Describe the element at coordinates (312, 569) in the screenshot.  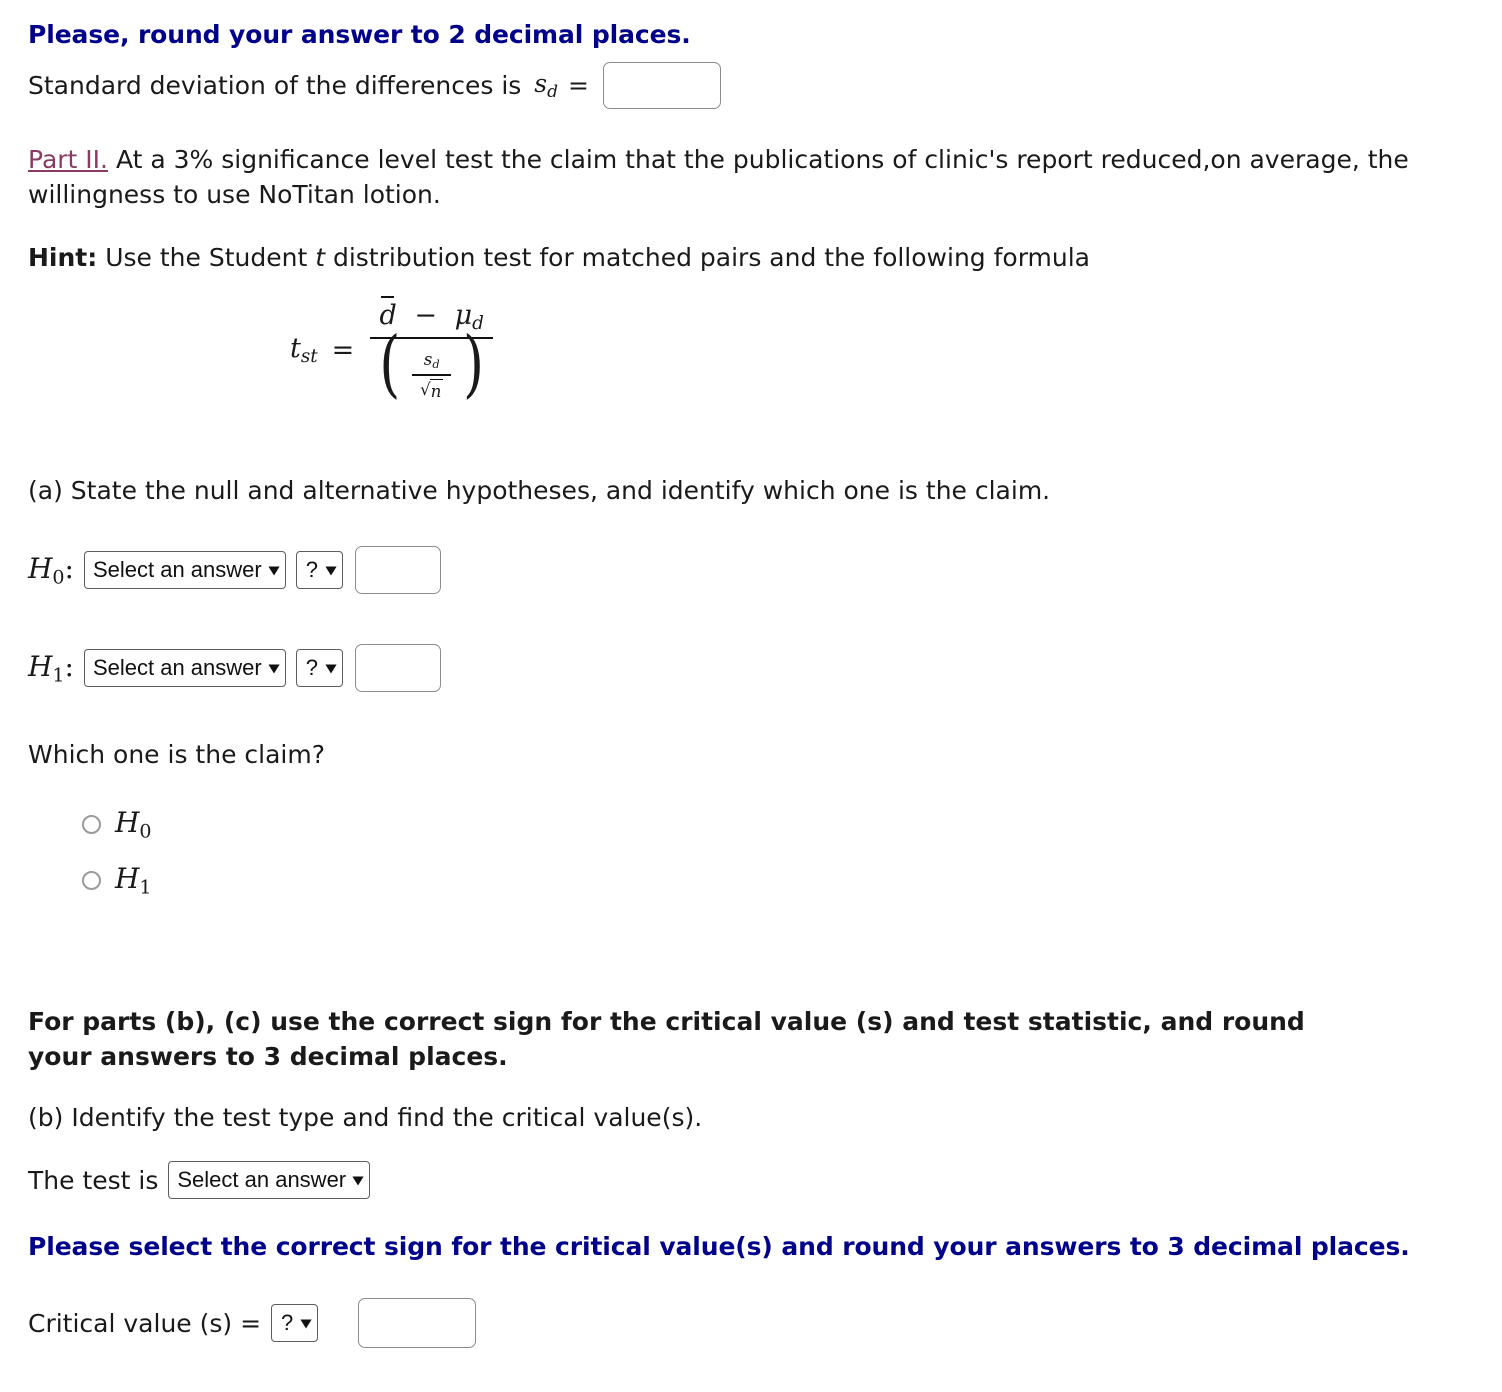
I see `h0-sign-select-value: ?` at that location.